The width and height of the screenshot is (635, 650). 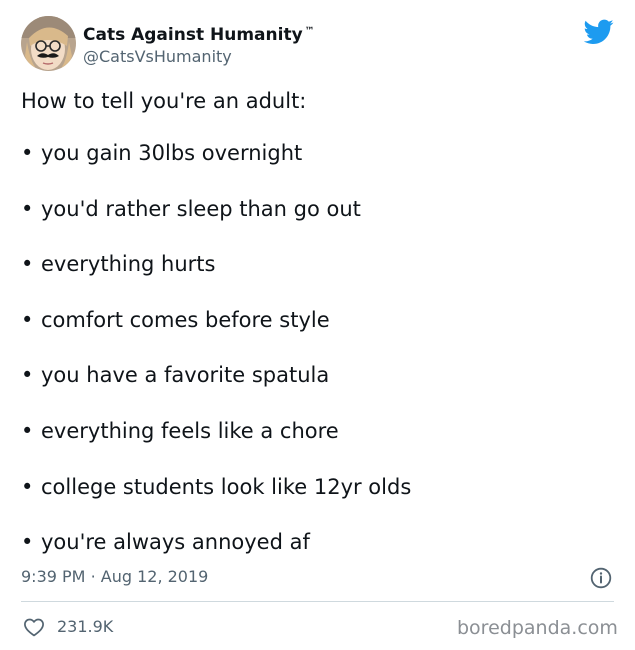 I want to click on like-button: 231.9K, so click(x=68, y=627).